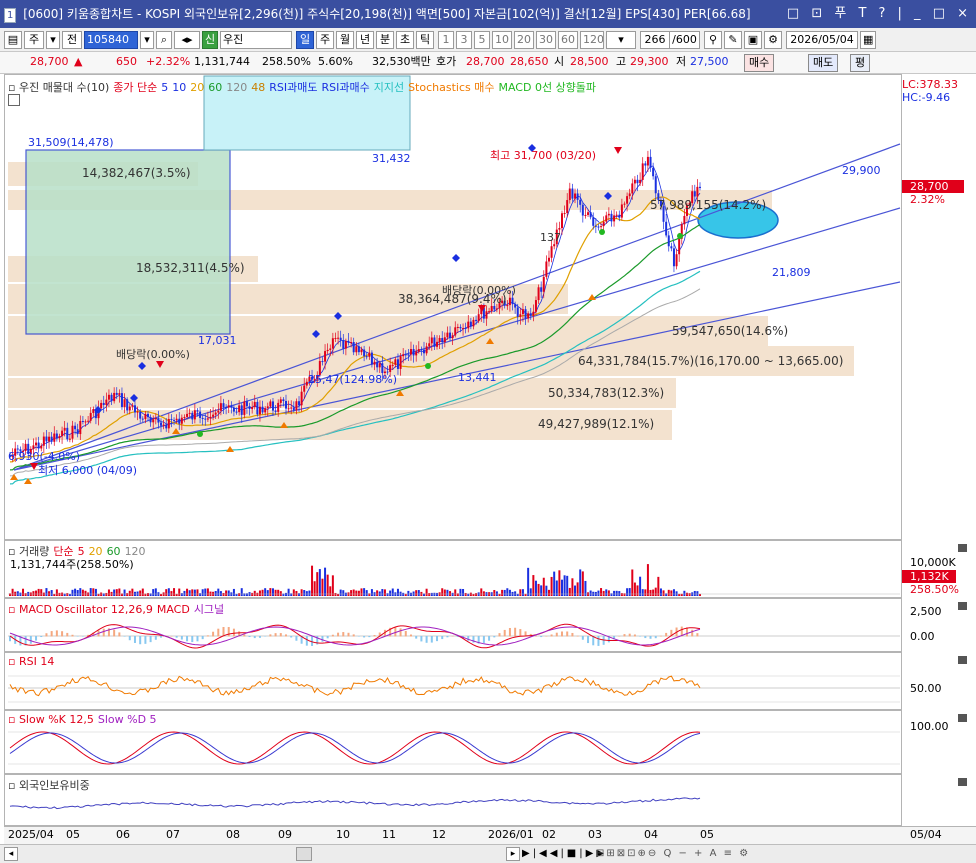  Describe the element at coordinates (49, 785) in the screenshot. I see `legend-item: ▫ 외국인보유비중` at that location.